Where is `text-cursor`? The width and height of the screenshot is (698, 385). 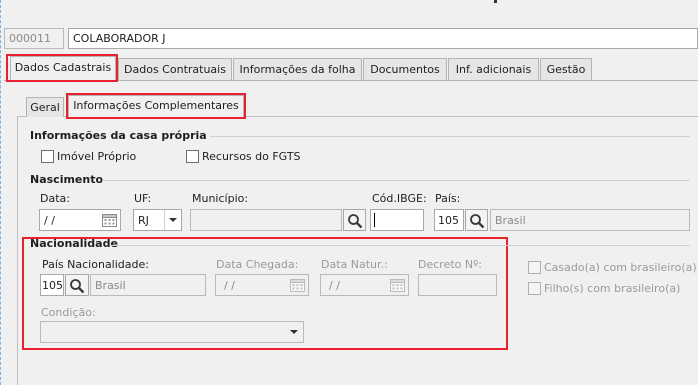 text-cursor is located at coordinates (374, 220).